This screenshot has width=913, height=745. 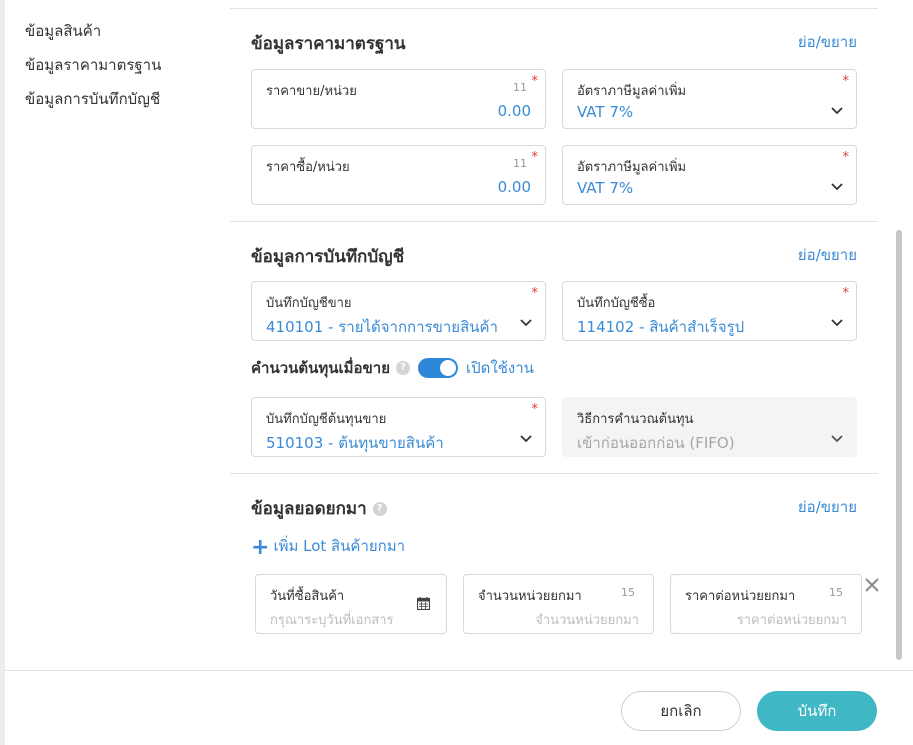 What do you see at coordinates (309, 303) in the screenshot?
I see `sales-account-label: บันทึกบัญชีขาย` at bounding box center [309, 303].